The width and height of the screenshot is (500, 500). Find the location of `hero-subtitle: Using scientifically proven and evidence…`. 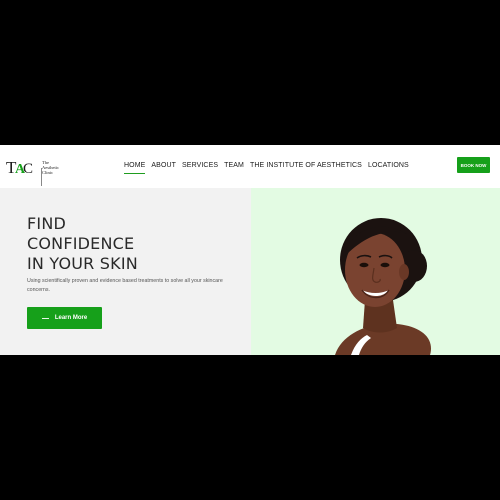

hero-subtitle: Using scientifically proven and evidence… is located at coordinates (125, 285).